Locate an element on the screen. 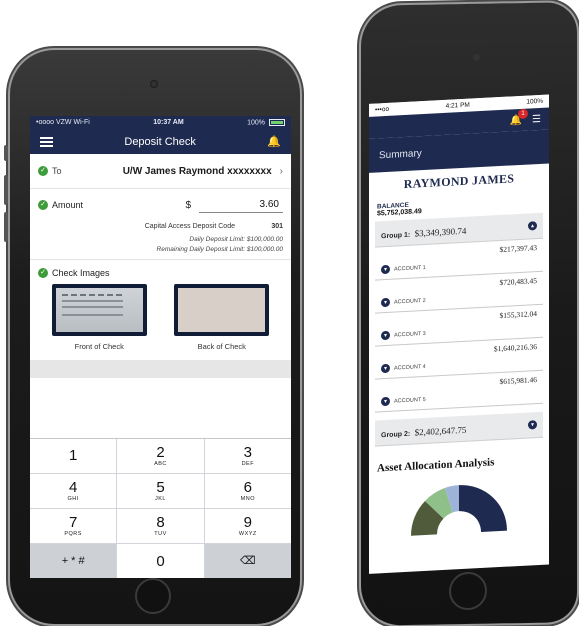  back-caption: Back of Check is located at coordinates (221, 346).